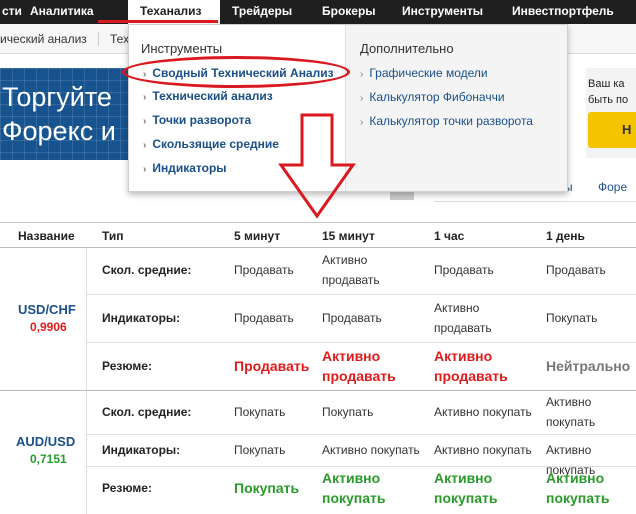  I want to click on pair-name-audusd: AUD/USD, so click(45, 441).